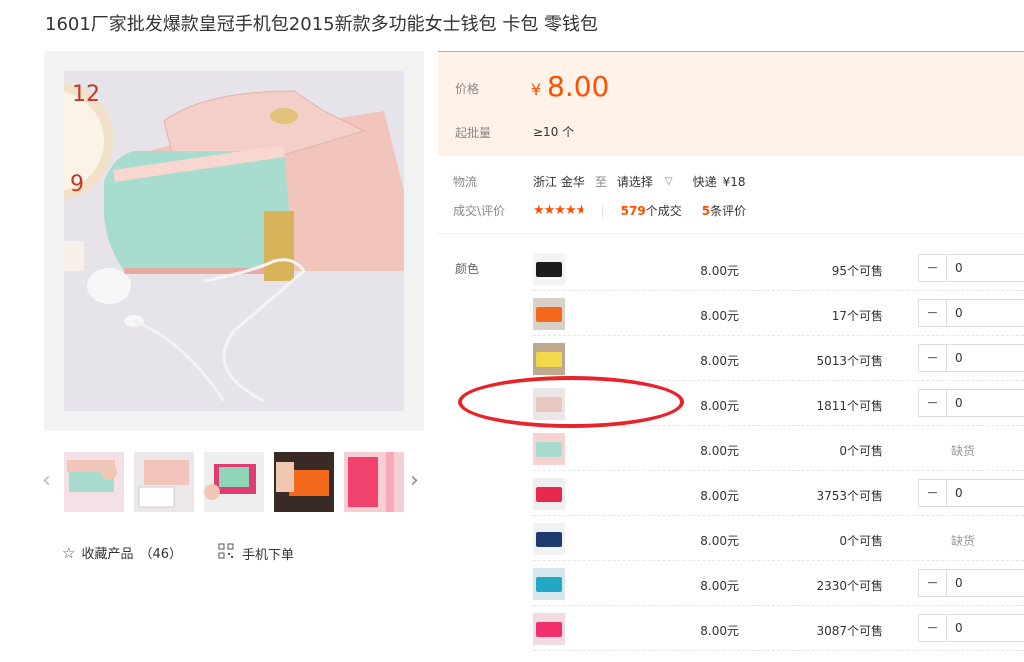 This screenshot has width=1024, height=662. I want to click on svg-text: 12, so click(86, 94).